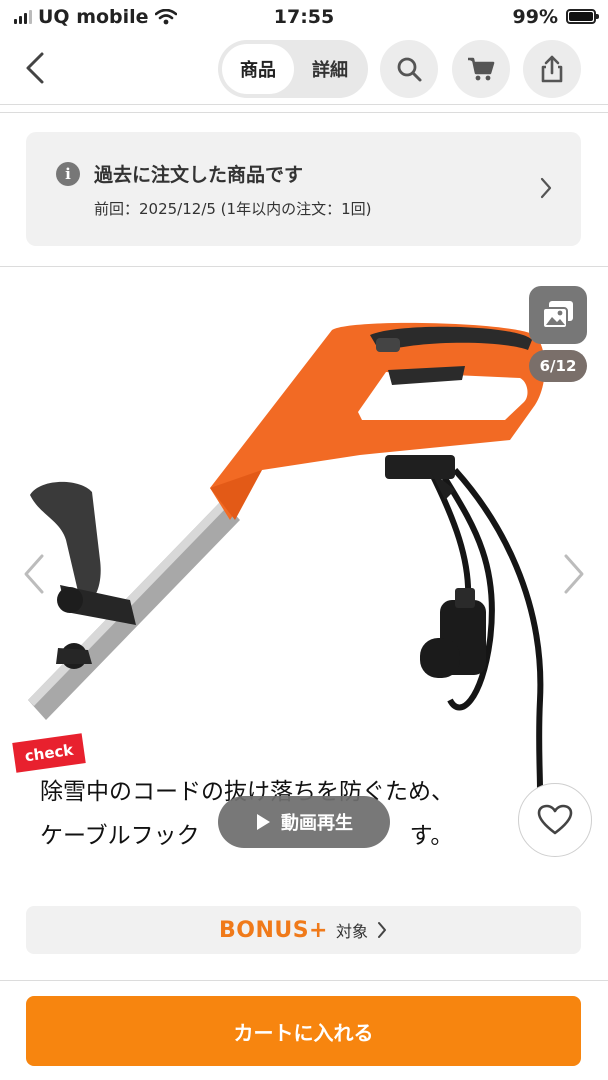 The height and width of the screenshot is (1080, 608). Describe the element at coordinates (574, 574) in the screenshot. I see `next-image-button` at that location.